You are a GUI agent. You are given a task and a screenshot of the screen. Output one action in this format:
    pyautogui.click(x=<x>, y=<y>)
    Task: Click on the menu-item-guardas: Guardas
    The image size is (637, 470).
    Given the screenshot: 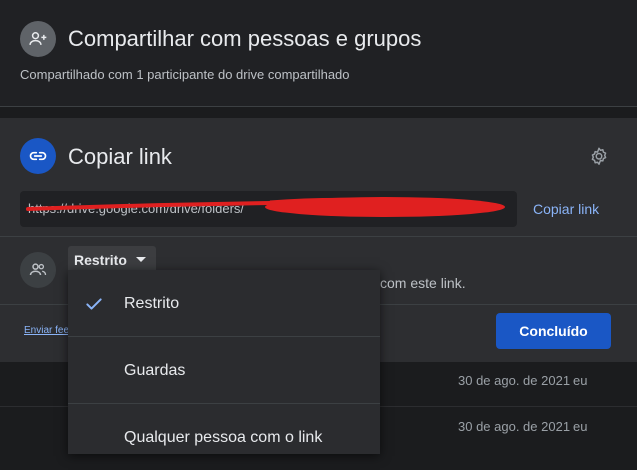 What is the action you would take?
    pyautogui.click(x=224, y=370)
    